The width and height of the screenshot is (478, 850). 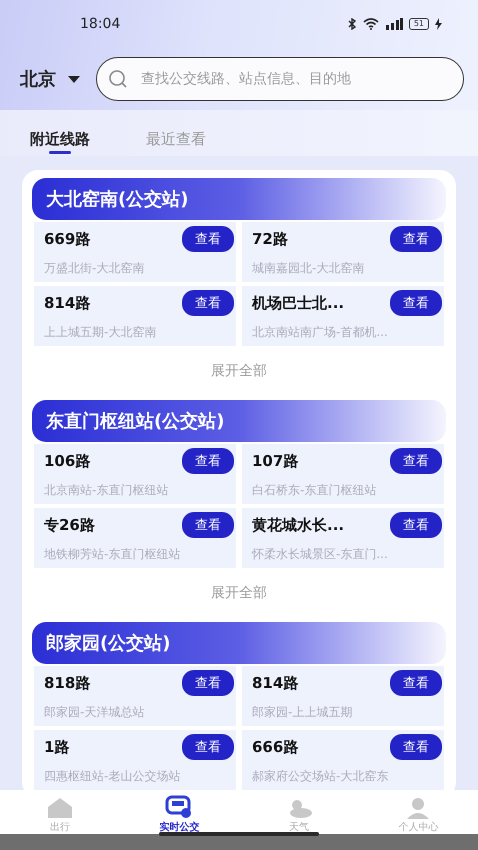 What do you see at coordinates (50, 79) in the screenshot?
I see `city-selector: 北京` at bounding box center [50, 79].